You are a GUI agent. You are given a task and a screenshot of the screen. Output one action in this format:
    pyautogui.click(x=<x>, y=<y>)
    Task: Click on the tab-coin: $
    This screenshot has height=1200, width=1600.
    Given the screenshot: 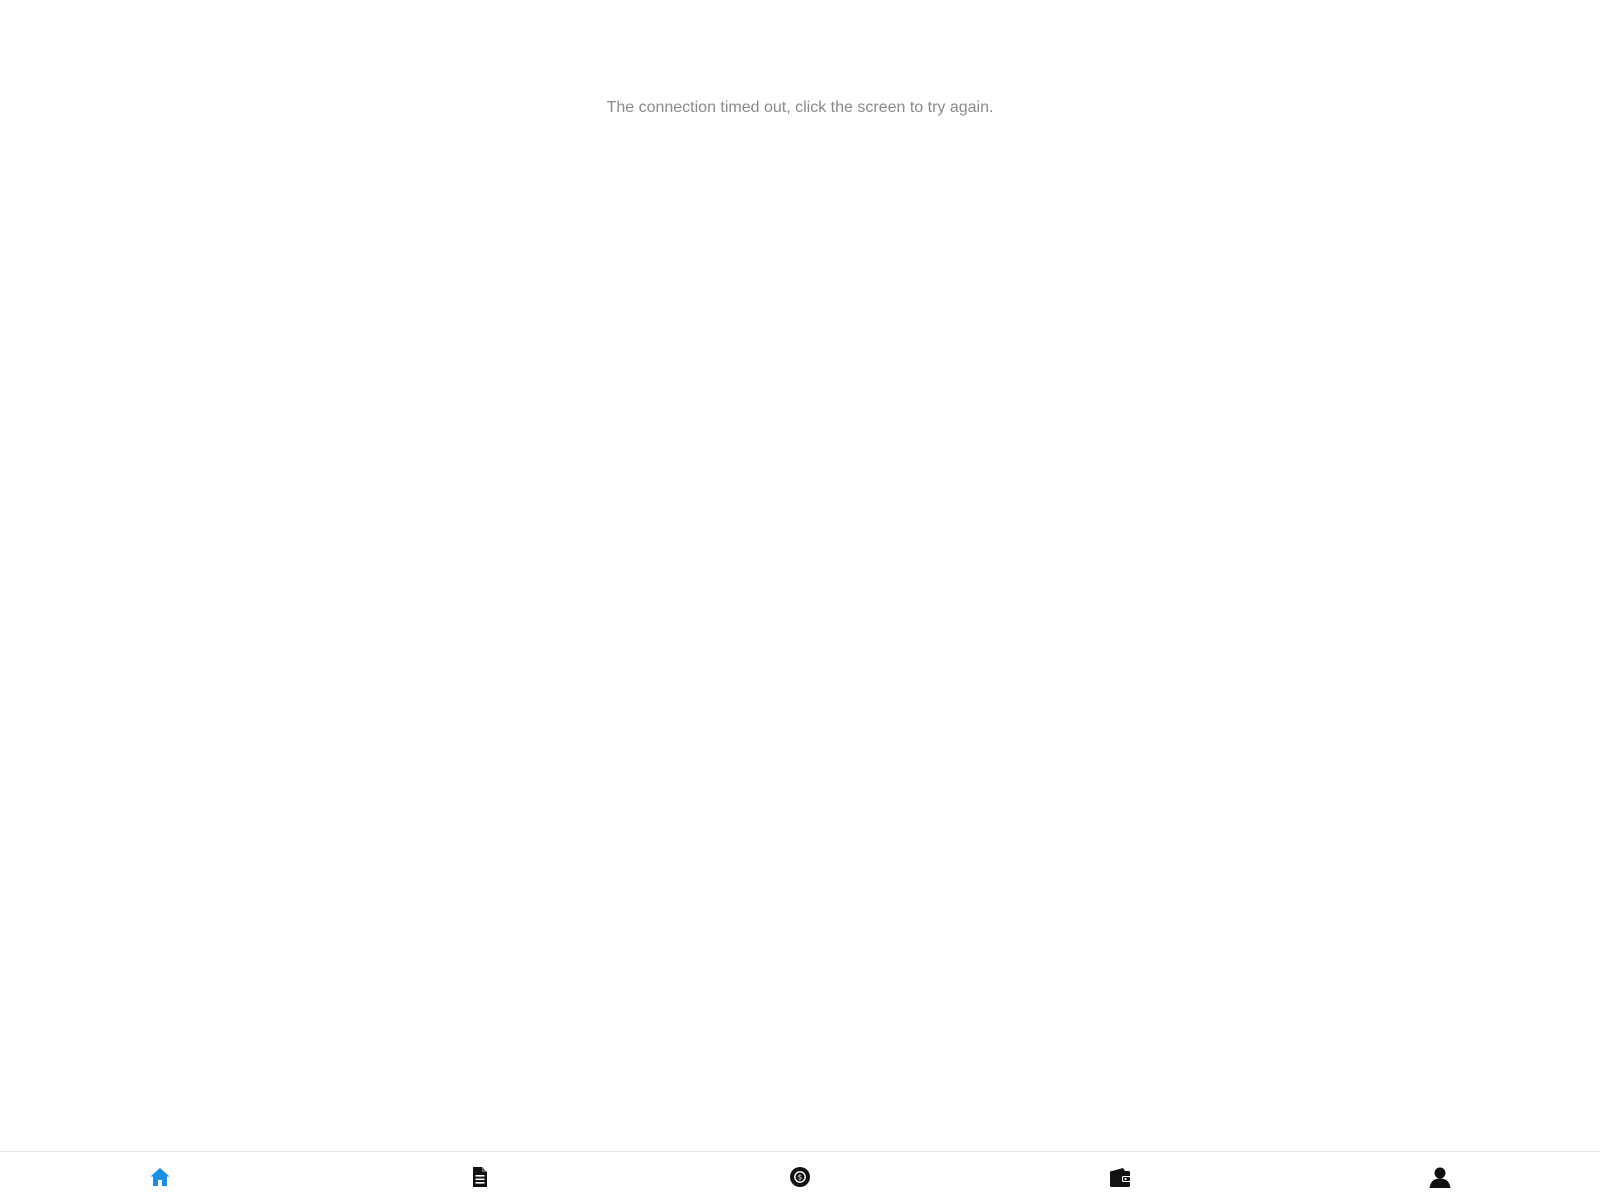 What is the action you would take?
    pyautogui.click(x=800, y=1176)
    